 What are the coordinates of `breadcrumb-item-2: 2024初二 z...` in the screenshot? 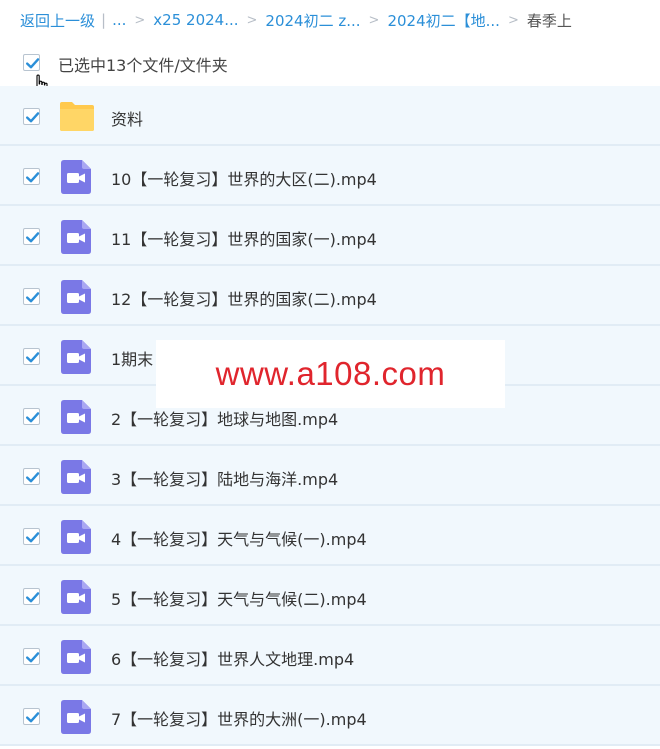 It's located at (312, 20).